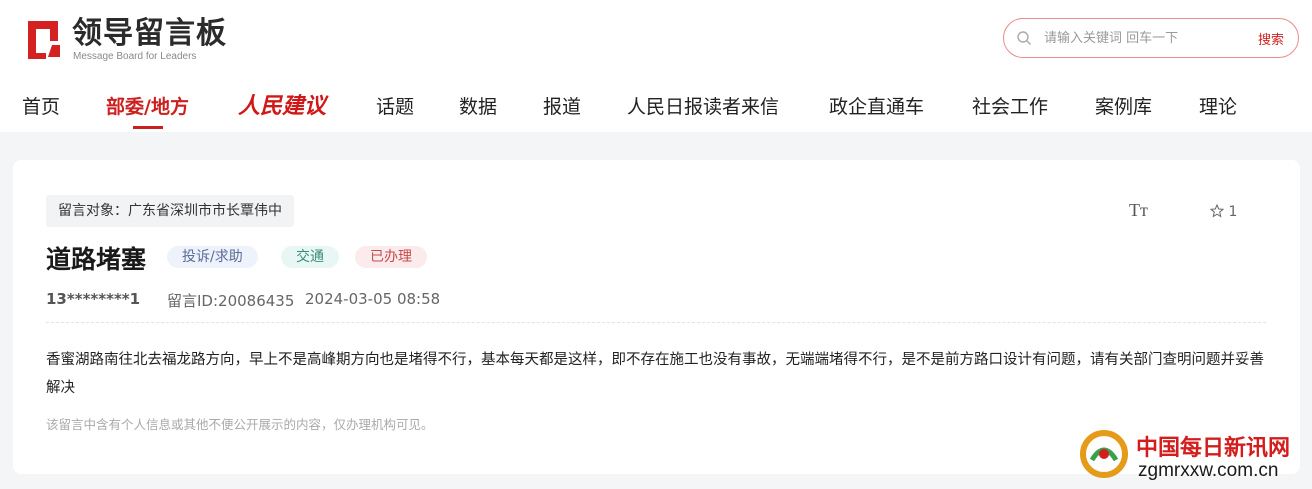 Image resolution: width=1312 pixels, height=489 pixels. What do you see at coordinates (310, 257) in the screenshot?
I see `domain-badge: 交通` at bounding box center [310, 257].